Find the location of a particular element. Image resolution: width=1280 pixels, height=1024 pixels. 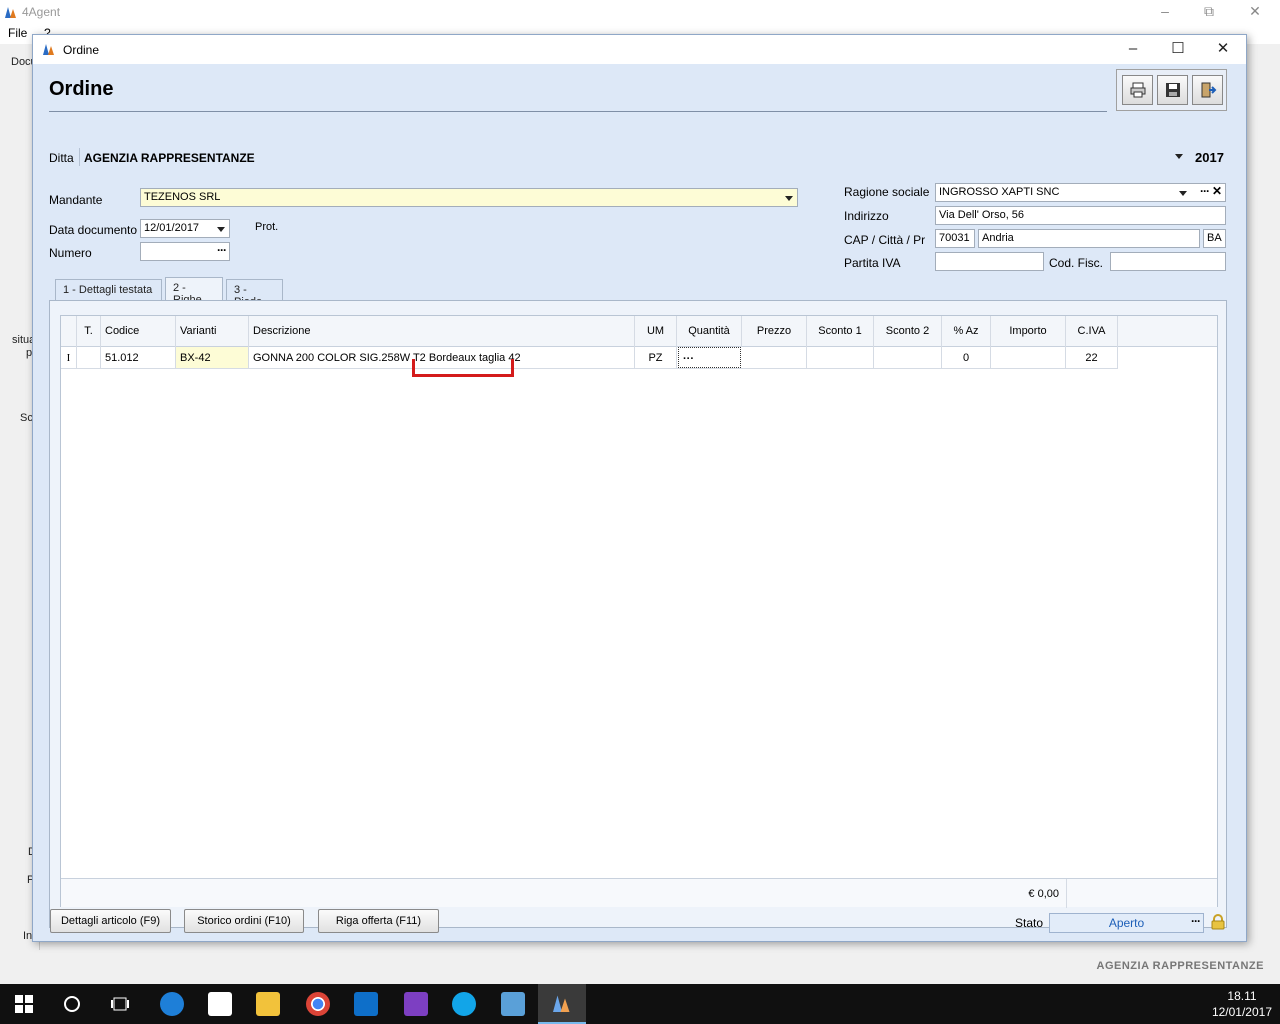

taskbar-clock: 18.11 12/01/2017 is located at coordinates (1242, 1004).